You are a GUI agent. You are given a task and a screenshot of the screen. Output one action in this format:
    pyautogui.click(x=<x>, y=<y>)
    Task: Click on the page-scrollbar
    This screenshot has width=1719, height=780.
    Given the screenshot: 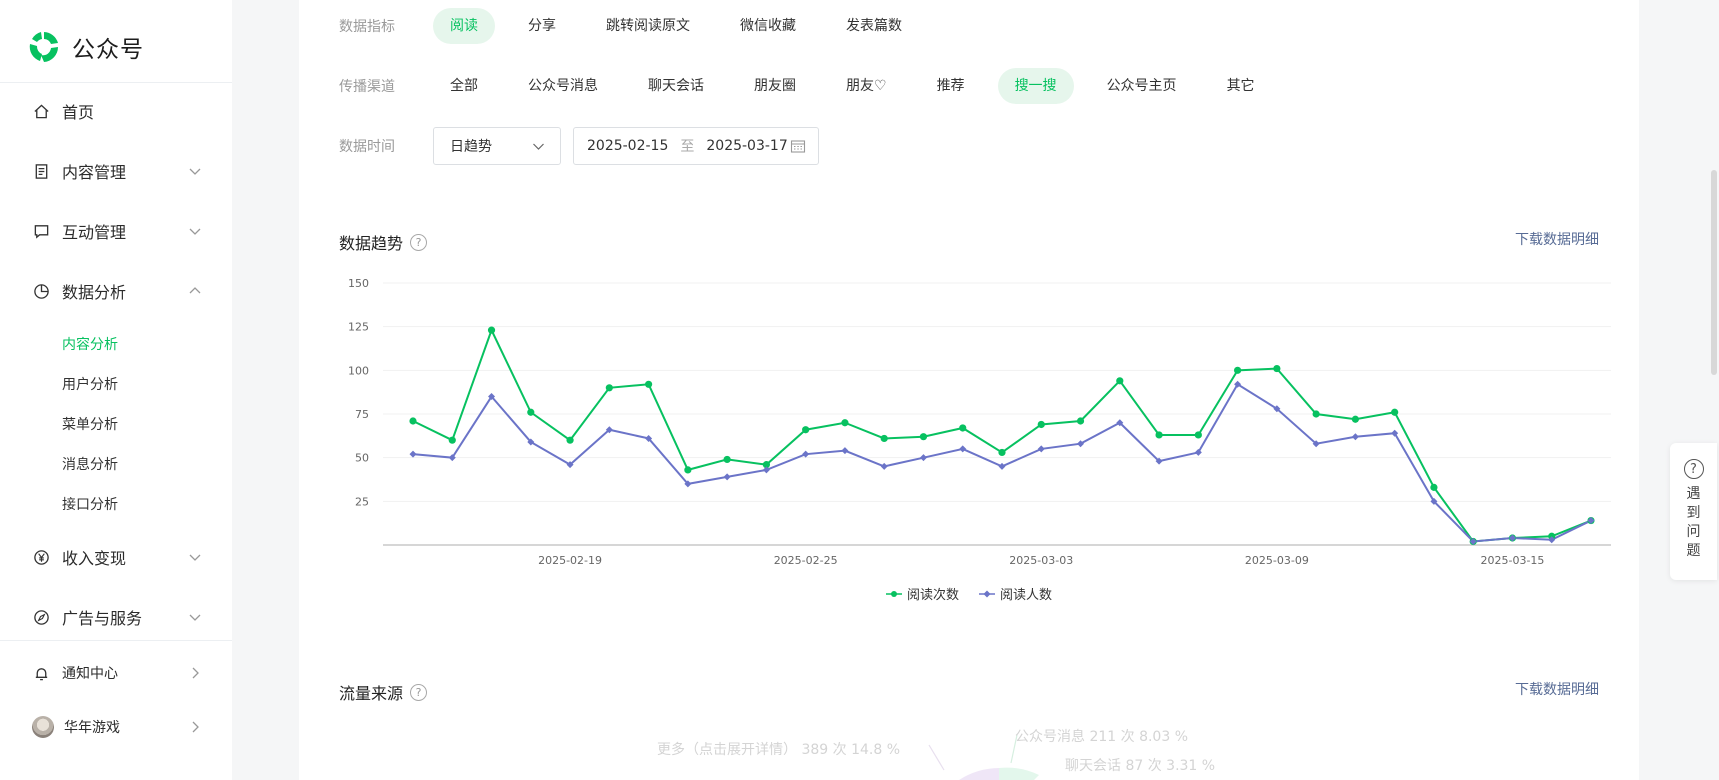 What is the action you would take?
    pyautogui.click(x=1714, y=272)
    